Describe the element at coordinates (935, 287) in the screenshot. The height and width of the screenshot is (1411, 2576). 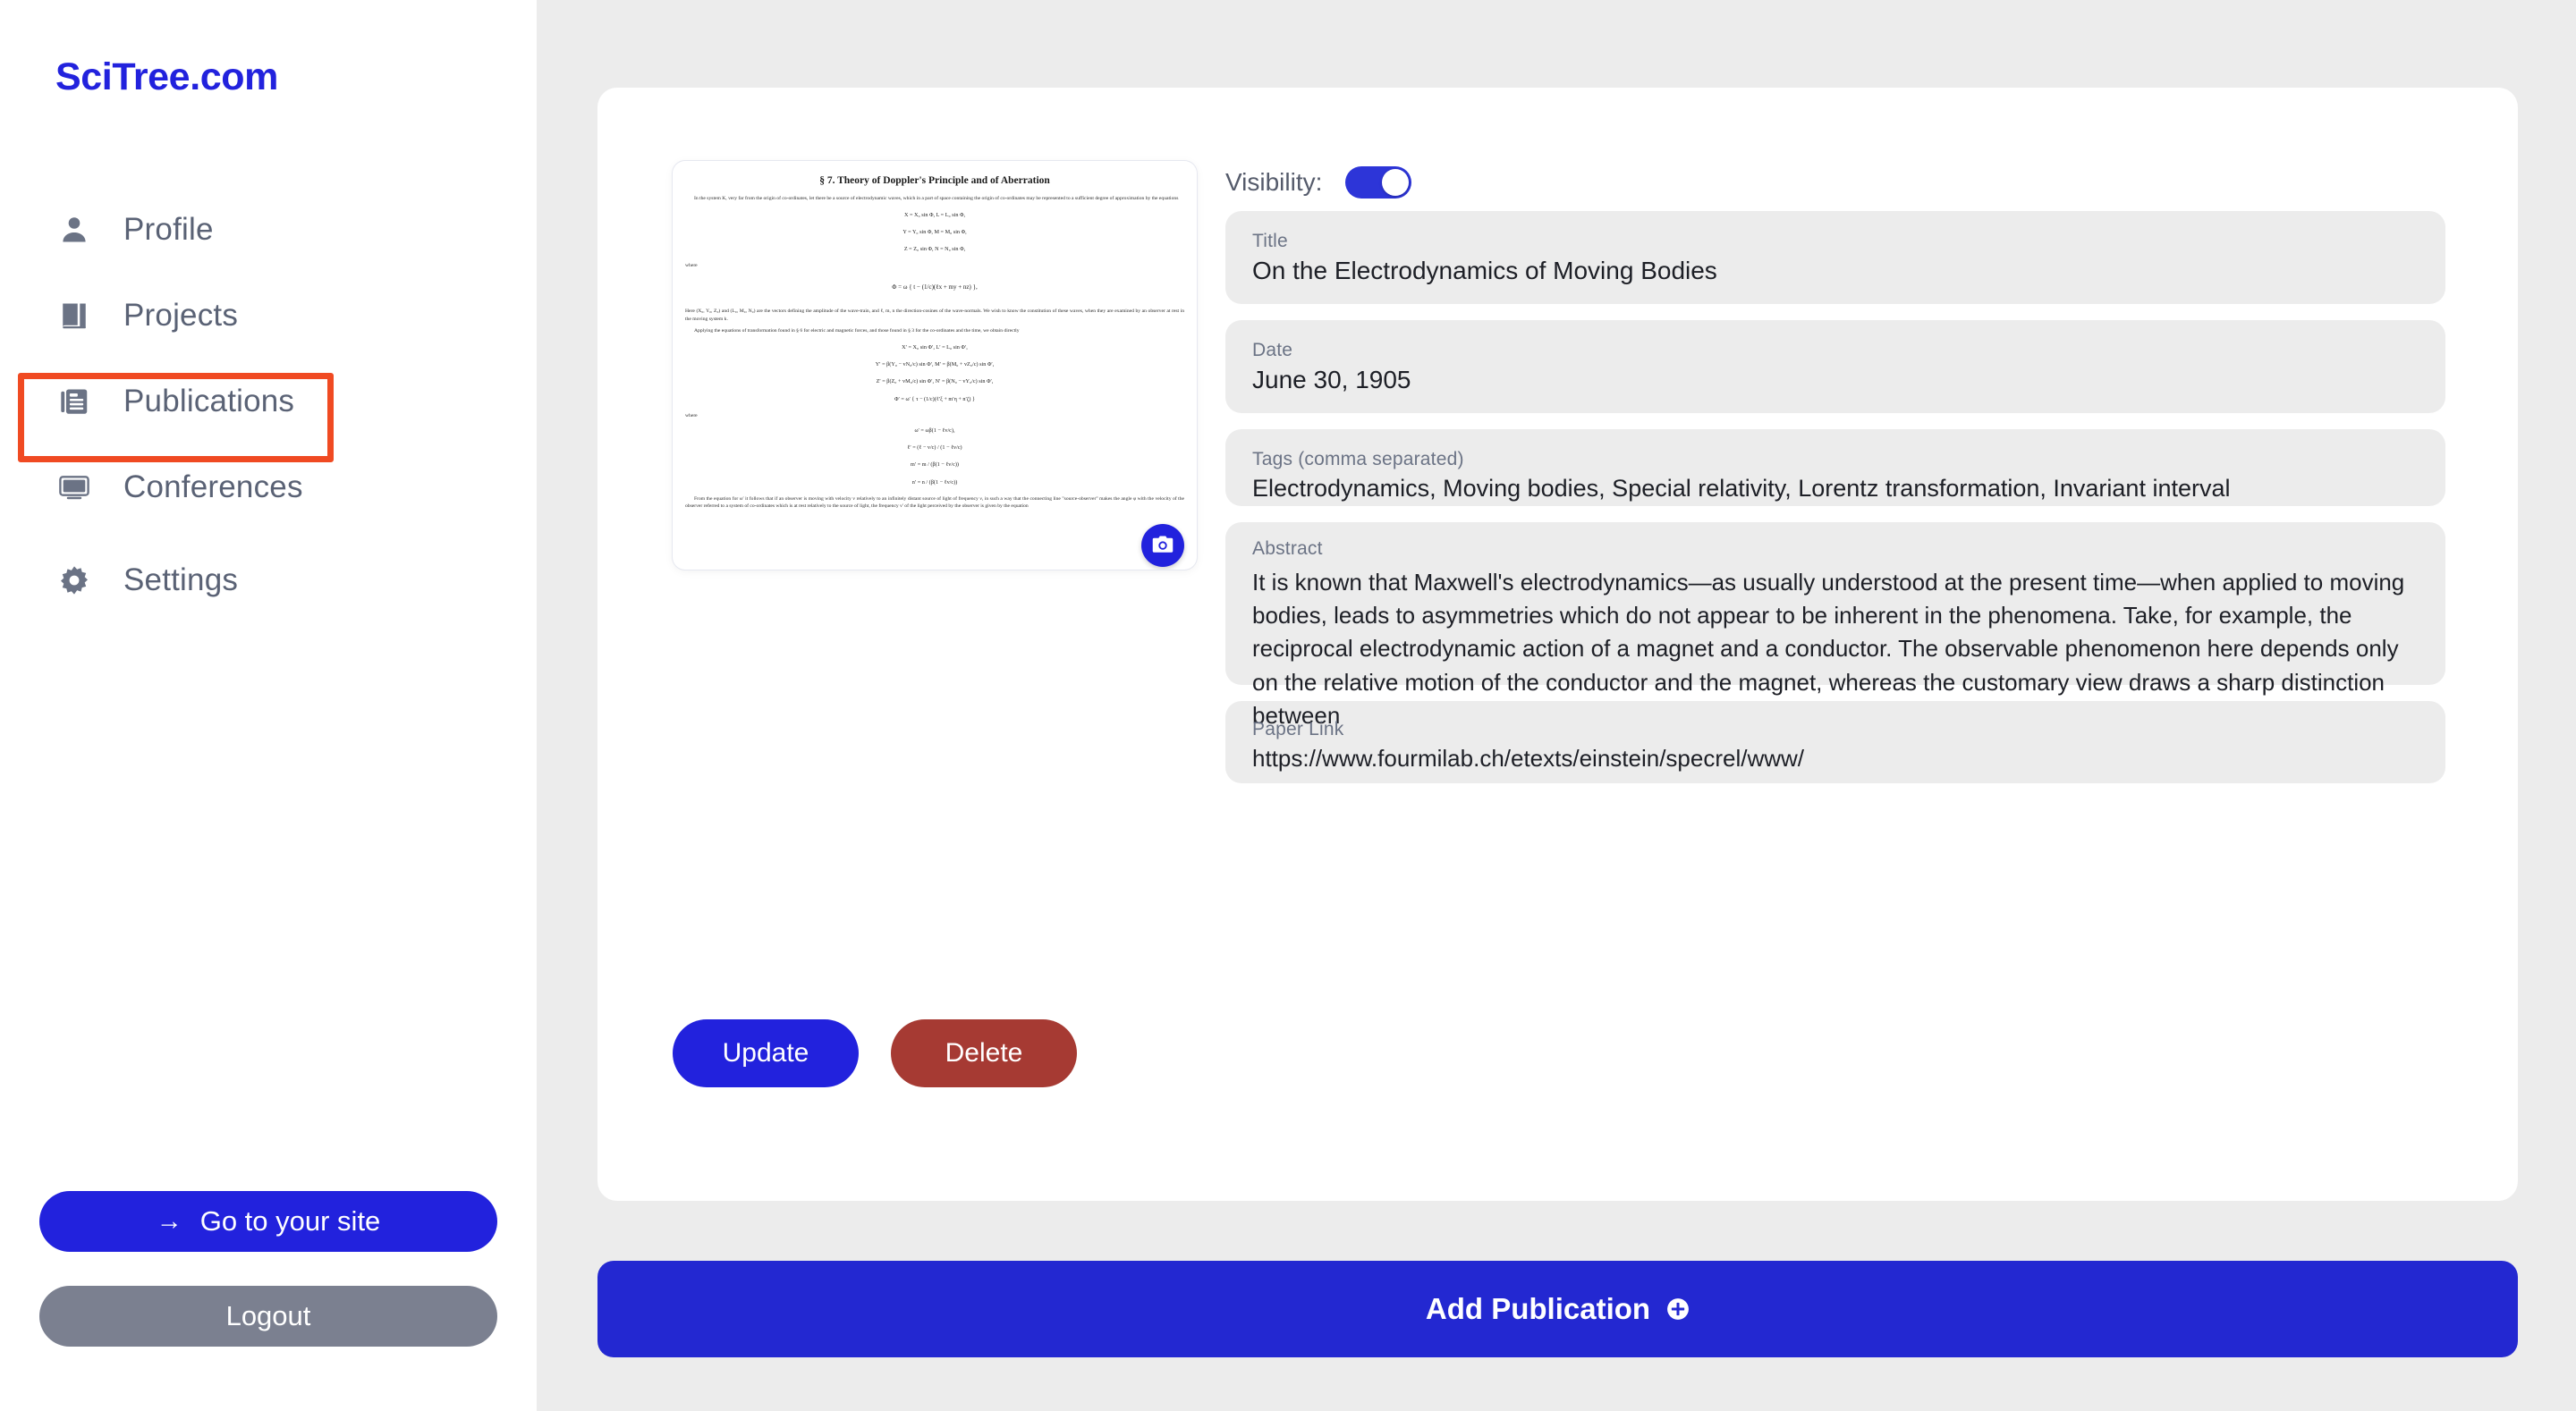
I see `scan-equation: Φ = ω { t − (1/c)(ℓx + my + nz) },` at that location.